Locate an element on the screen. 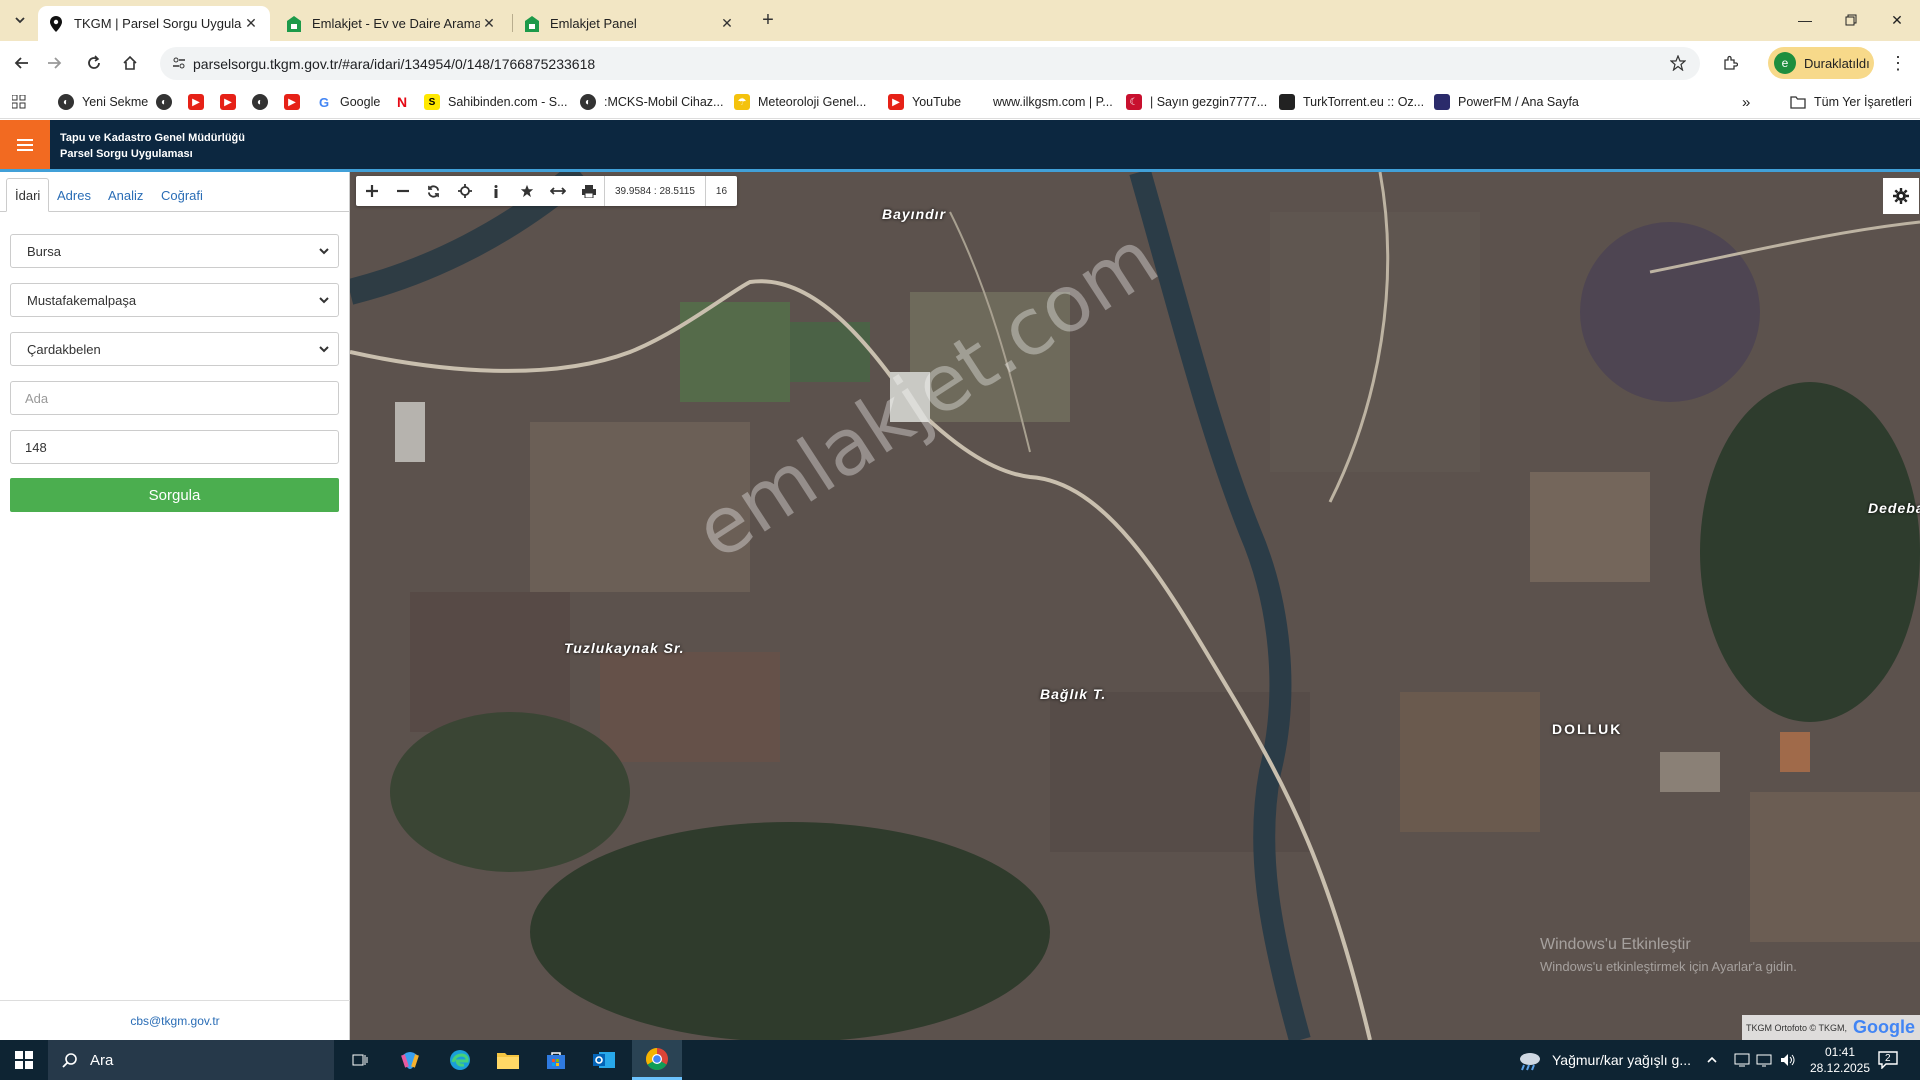 The image size is (1920, 1080). ilce-select-value: Mustafakemalpaşa is located at coordinates (82, 300).